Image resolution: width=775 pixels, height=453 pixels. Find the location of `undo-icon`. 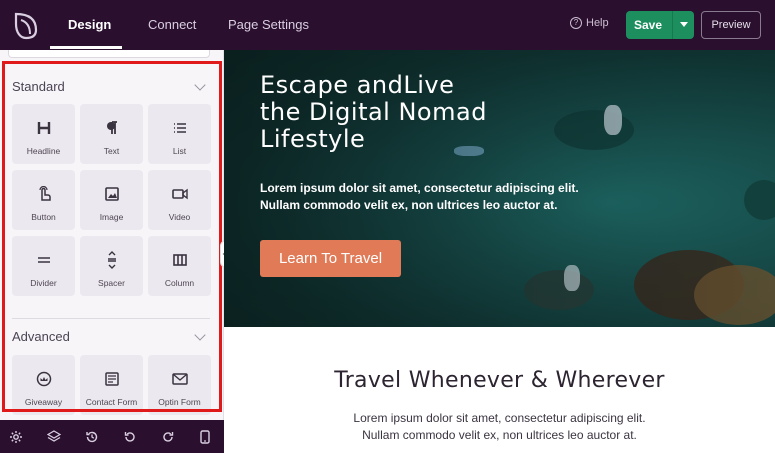

undo-icon is located at coordinates (130, 437).